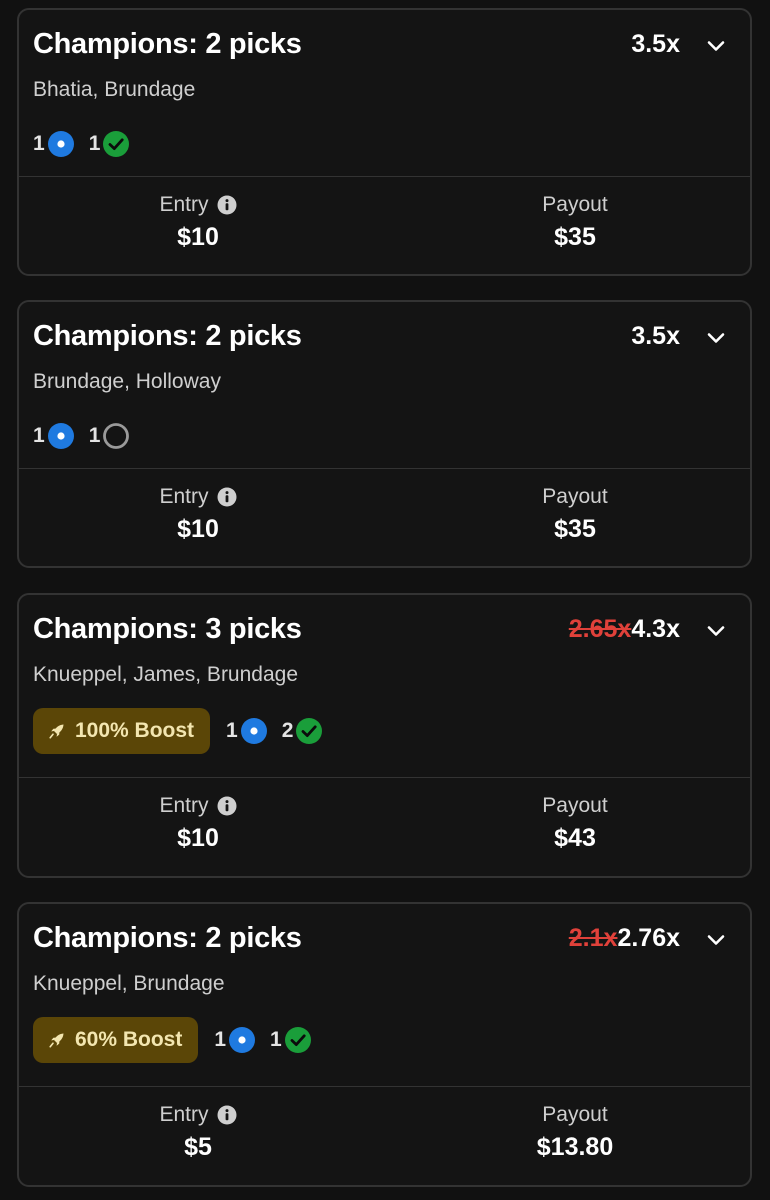  I want to click on multiplier: 2.1x2.76x, so click(624, 938).